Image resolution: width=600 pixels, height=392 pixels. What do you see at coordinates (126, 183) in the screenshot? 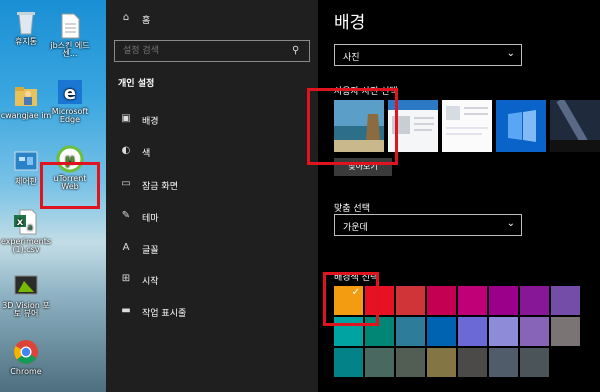
I see `lock-screen-icon: ▭` at bounding box center [126, 183].